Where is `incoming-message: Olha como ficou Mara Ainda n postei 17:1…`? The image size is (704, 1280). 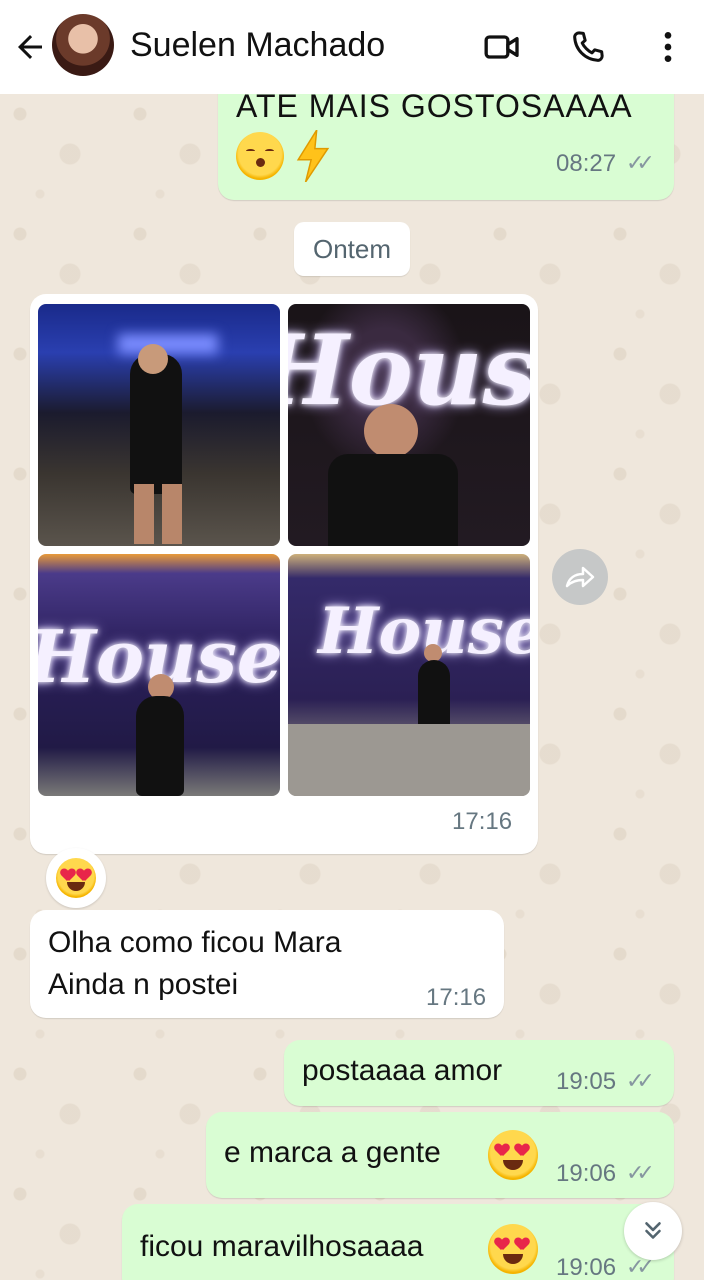 incoming-message: Olha como ficou Mara Ainda n postei 17:1… is located at coordinates (267, 964).